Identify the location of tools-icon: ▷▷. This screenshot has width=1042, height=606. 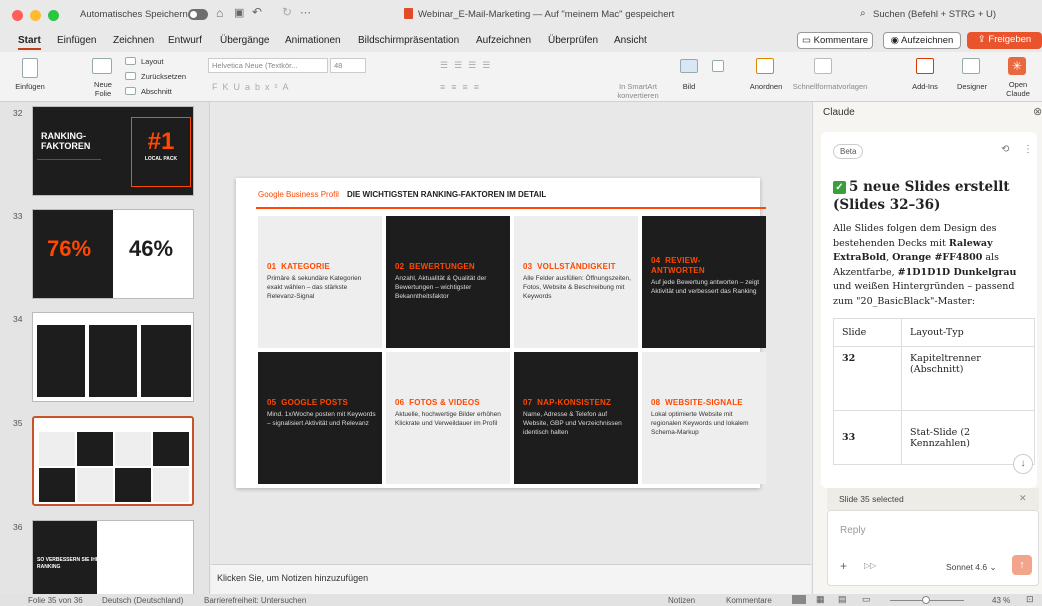
(870, 565).